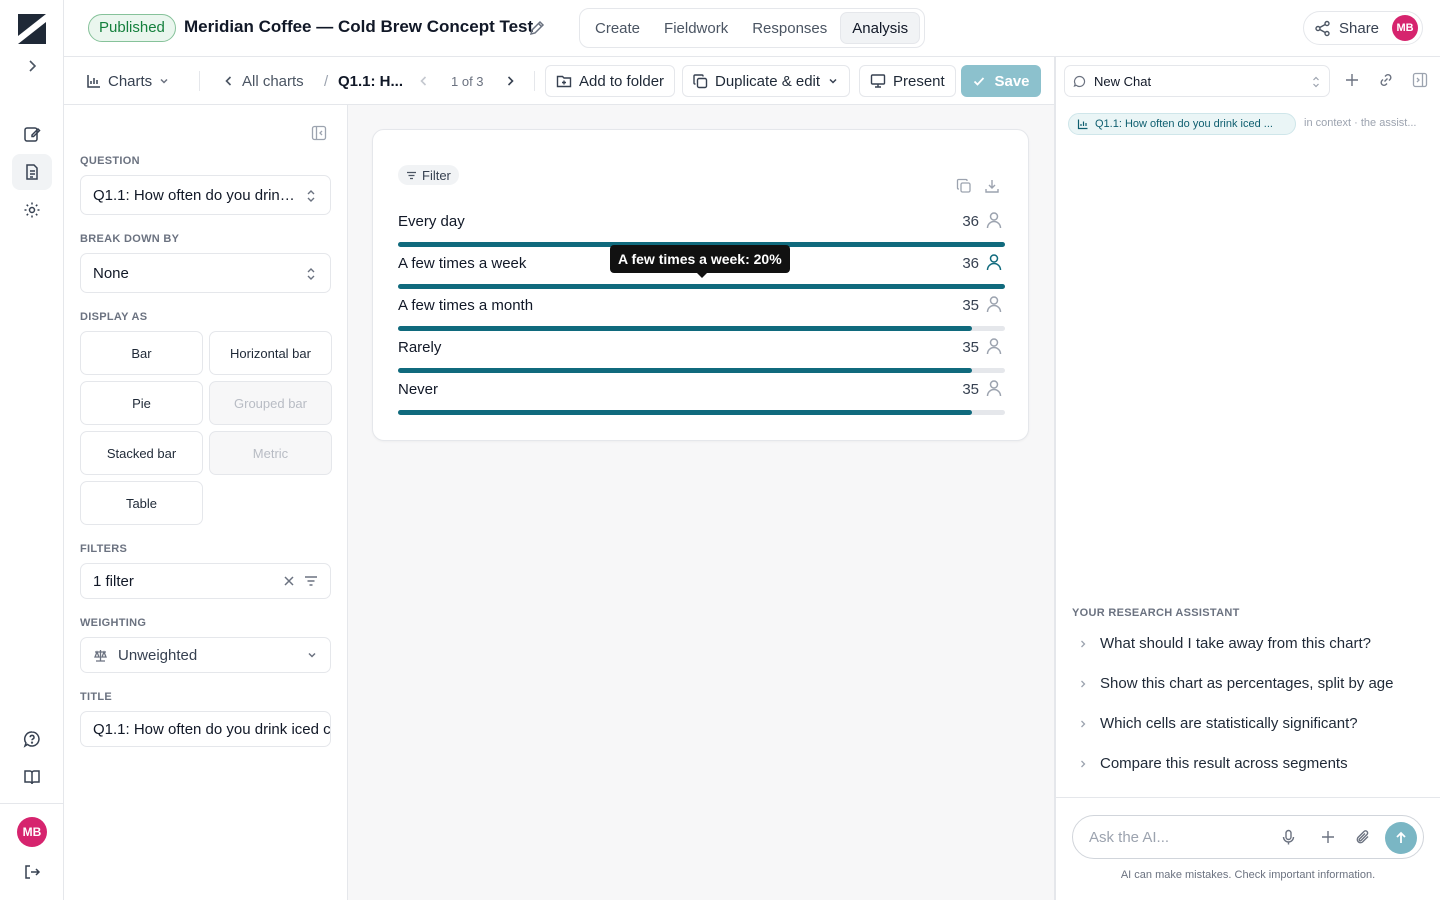  What do you see at coordinates (1386, 80) in the screenshot?
I see `copy-link-button` at bounding box center [1386, 80].